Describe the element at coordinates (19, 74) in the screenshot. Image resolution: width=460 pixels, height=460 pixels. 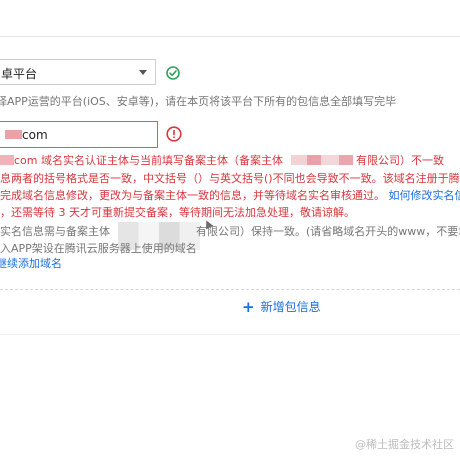
I see `platform-select-value: 卓平台` at that location.